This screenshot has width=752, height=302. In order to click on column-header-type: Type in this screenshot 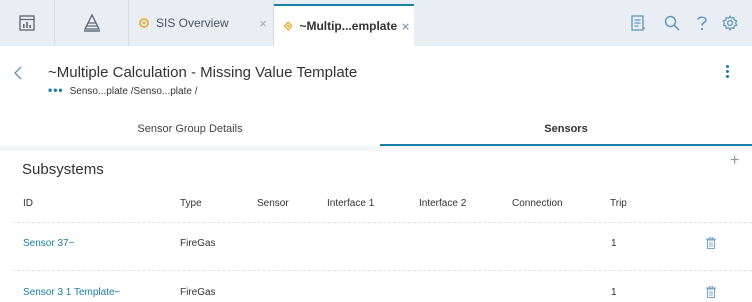, I will do `click(191, 203)`.